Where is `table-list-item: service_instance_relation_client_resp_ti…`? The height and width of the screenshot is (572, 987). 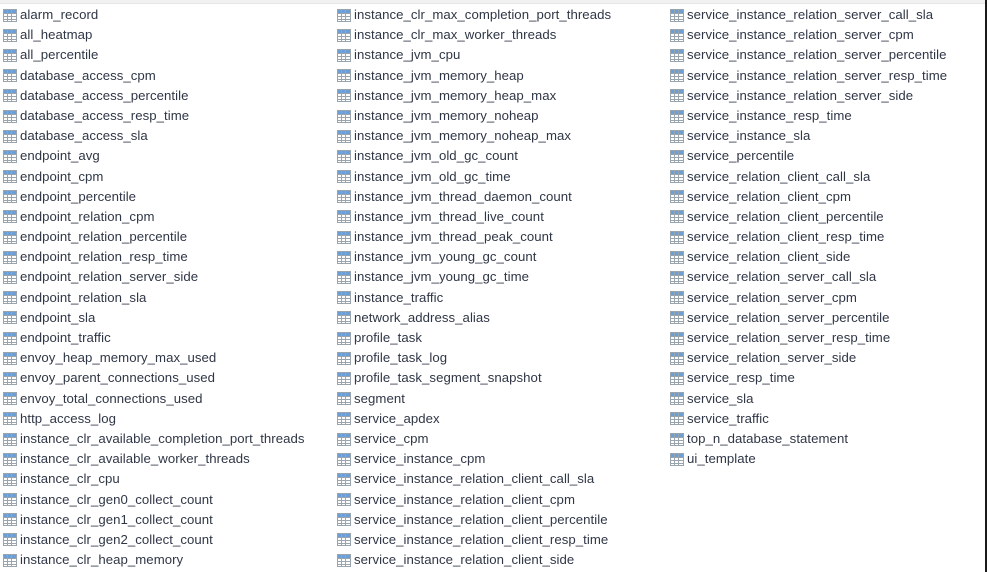 table-list-item: service_instance_relation_client_resp_ti… is located at coordinates (503, 540).